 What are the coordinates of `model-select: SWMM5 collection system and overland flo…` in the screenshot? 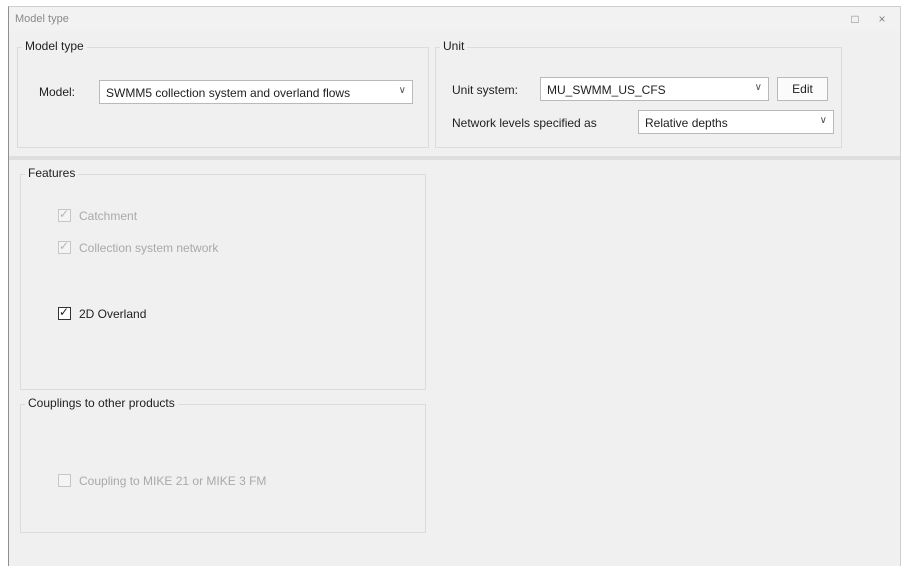 It's located at (256, 92).